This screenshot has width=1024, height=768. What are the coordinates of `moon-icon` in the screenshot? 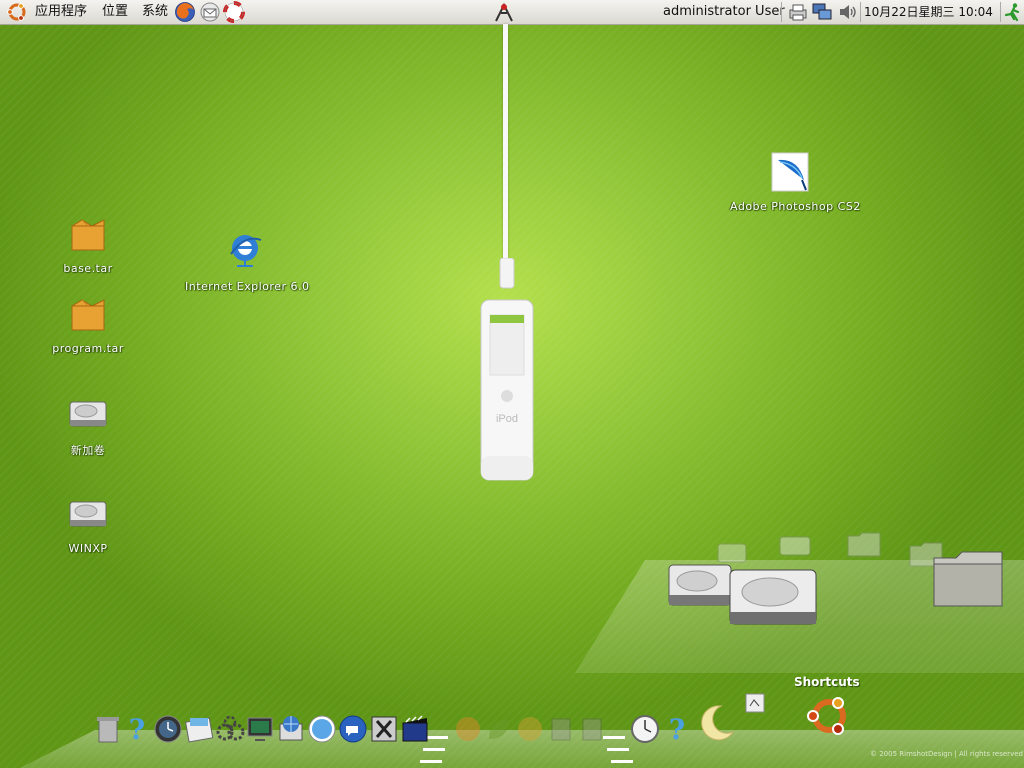 It's located at (716, 723).